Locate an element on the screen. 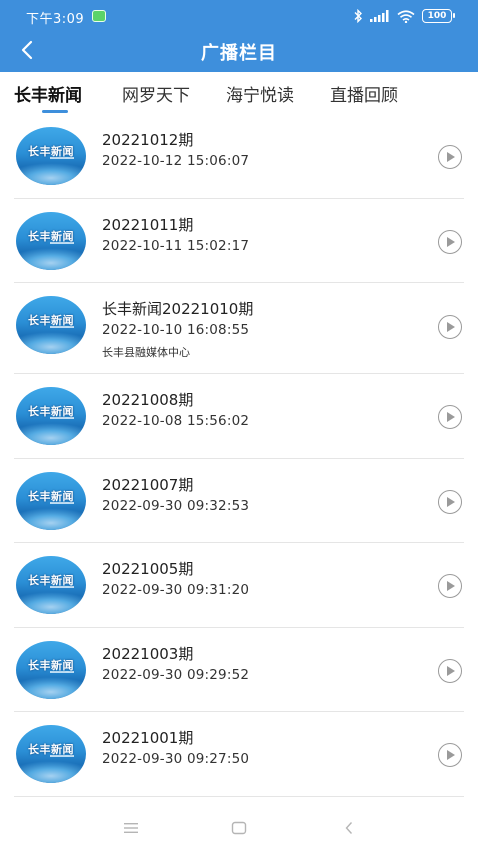  episode-date: 2022-10-12 15:06:07 is located at coordinates (176, 161).